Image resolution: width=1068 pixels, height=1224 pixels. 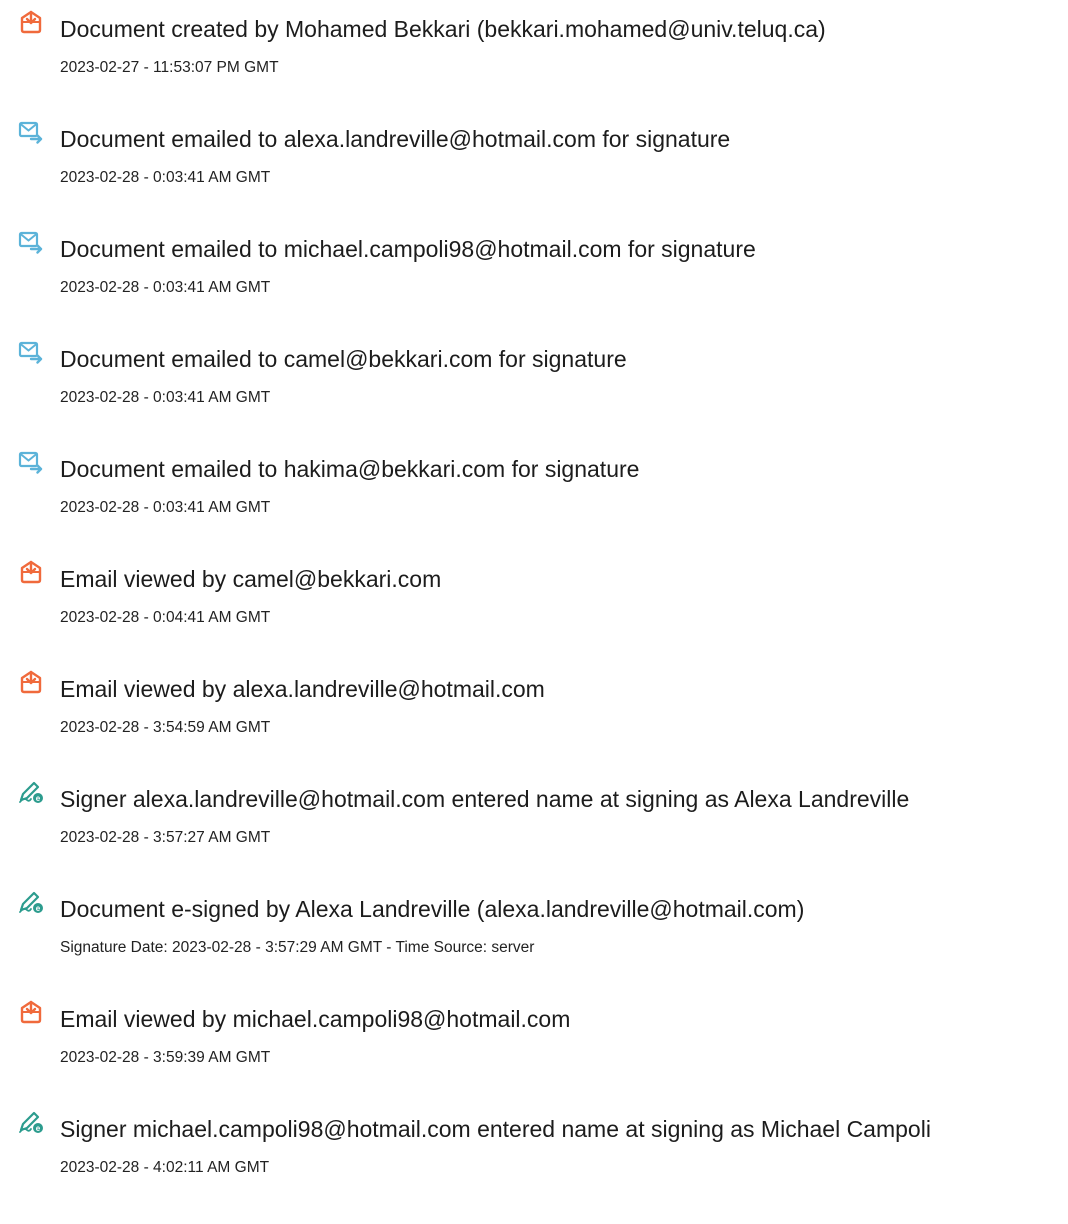 What do you see at coordinates (165, 1167) in the screenshot?
I see `event-timestamp: 2023-02-28 - 4:02:11 AM GMT` at bounding box center [165, 1167].